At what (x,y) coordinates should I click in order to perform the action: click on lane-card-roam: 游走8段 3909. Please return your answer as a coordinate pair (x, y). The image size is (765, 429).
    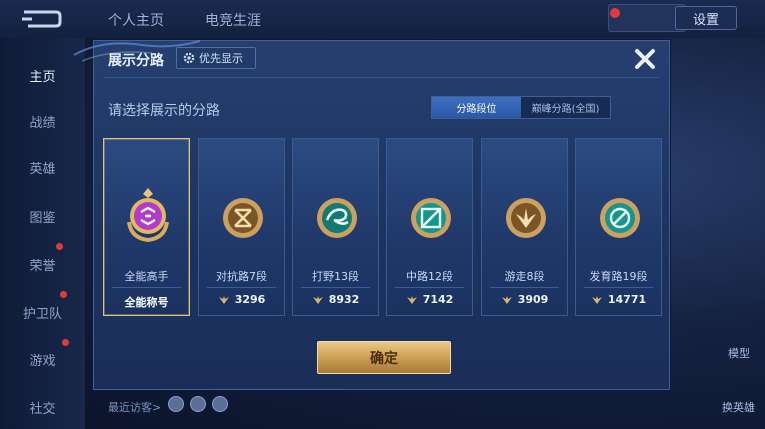
    Looking at the image, I should click on (524, 227).